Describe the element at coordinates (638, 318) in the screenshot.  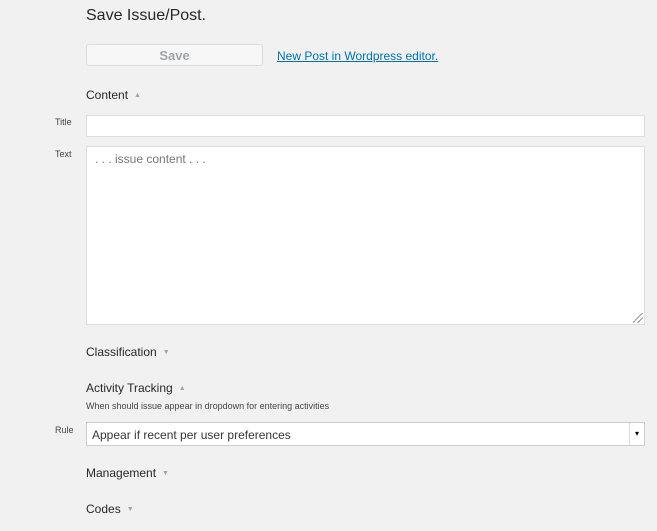
I see `resize-handle` at that location.